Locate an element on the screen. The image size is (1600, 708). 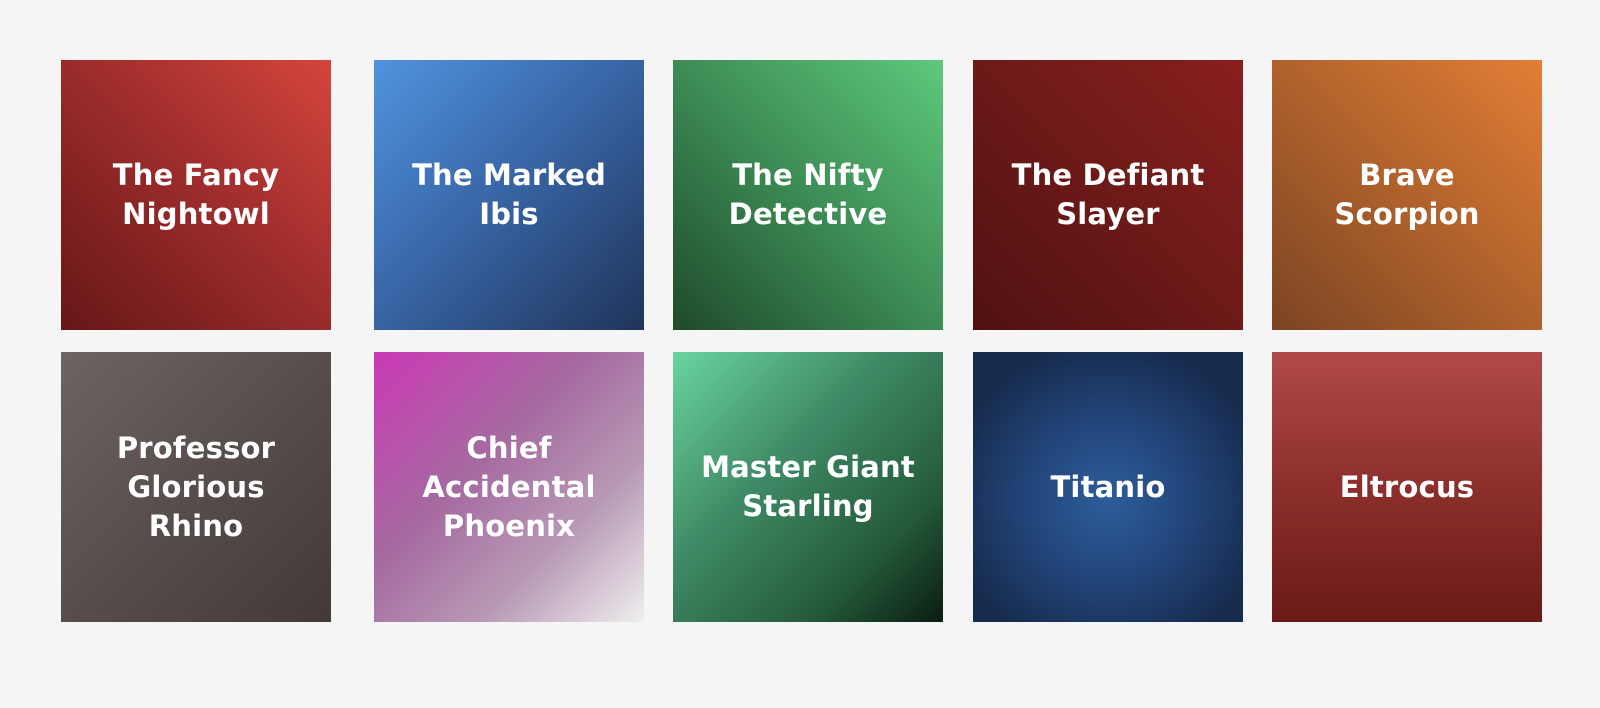
tile-label: Master Giant Starling is located at coordinates (808, 486).